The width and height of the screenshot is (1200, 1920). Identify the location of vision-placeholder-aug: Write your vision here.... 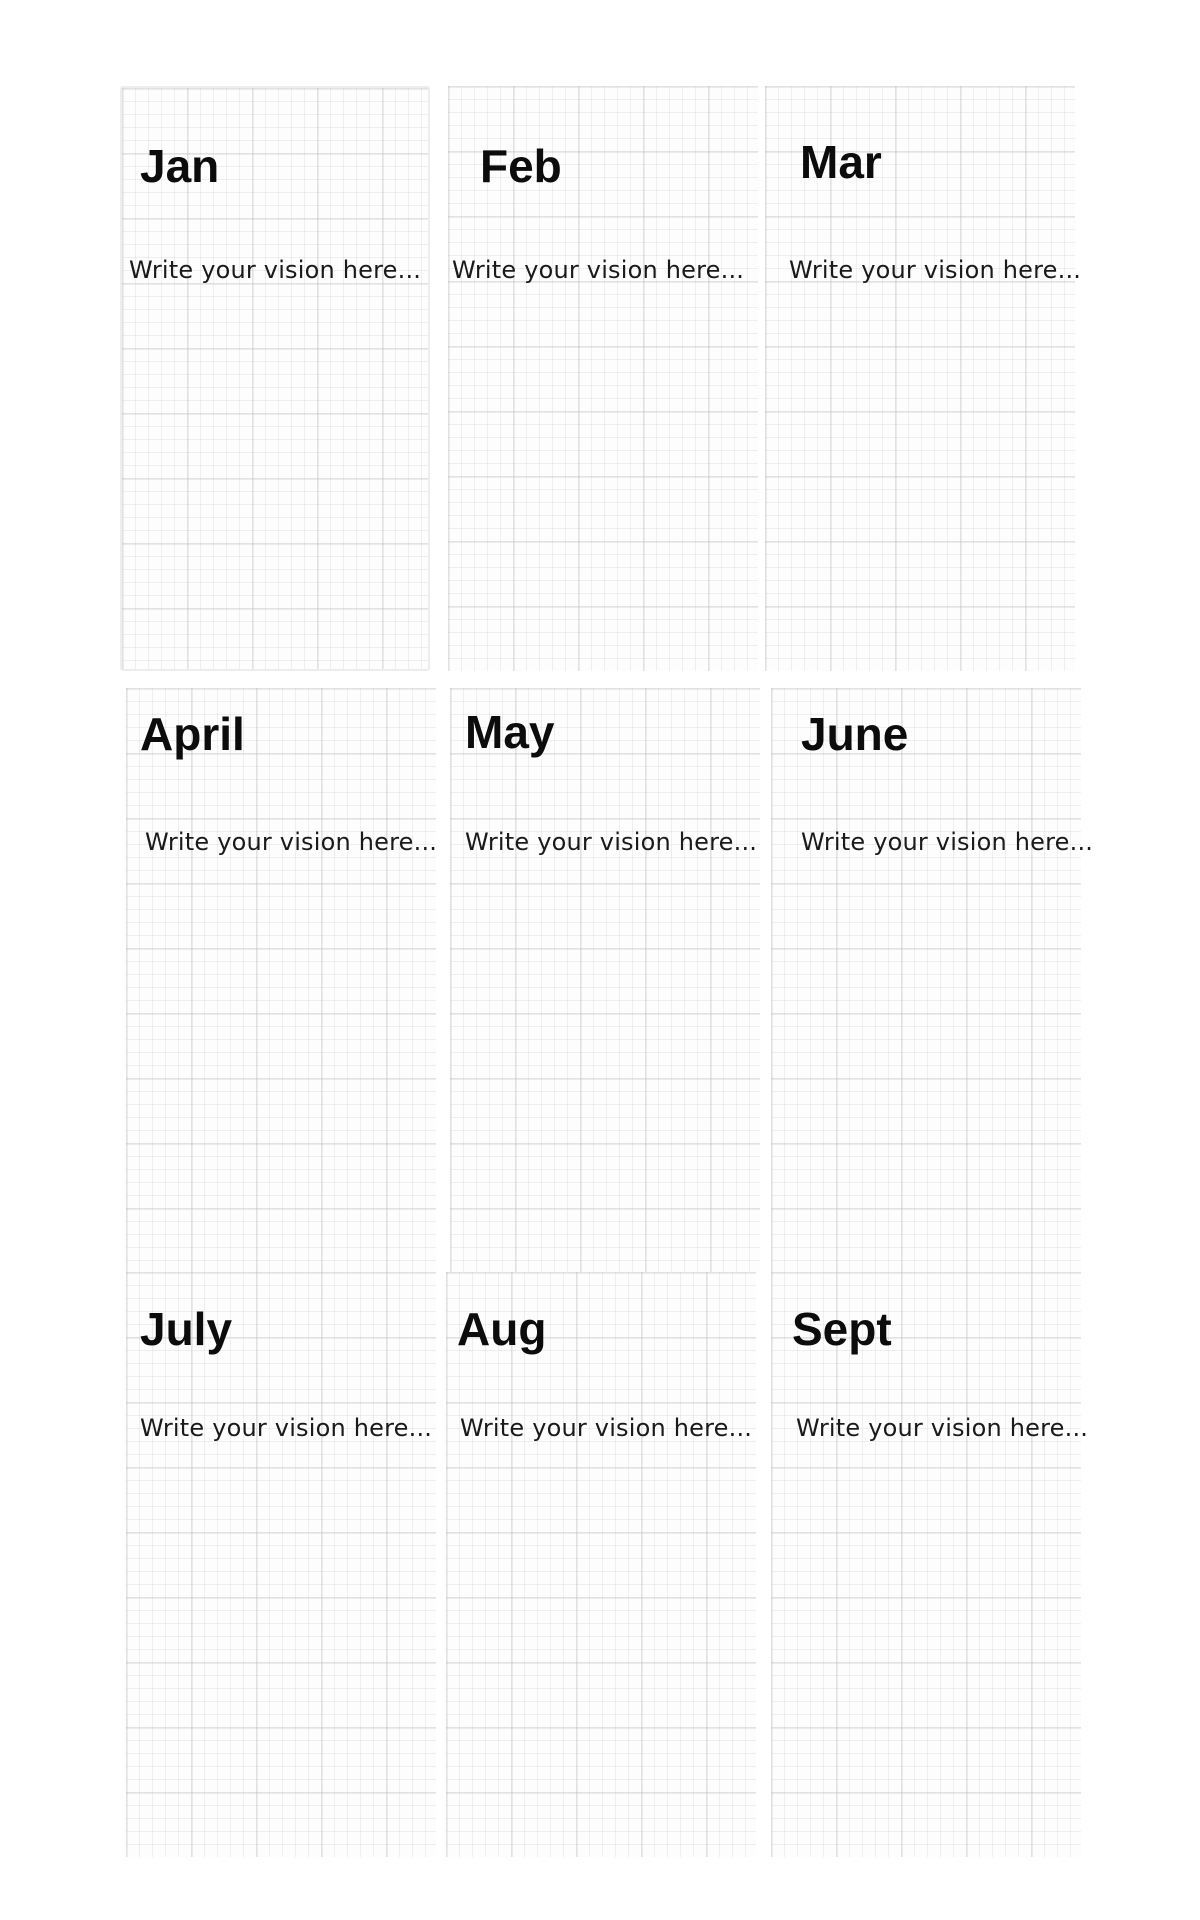
(606, 1428).